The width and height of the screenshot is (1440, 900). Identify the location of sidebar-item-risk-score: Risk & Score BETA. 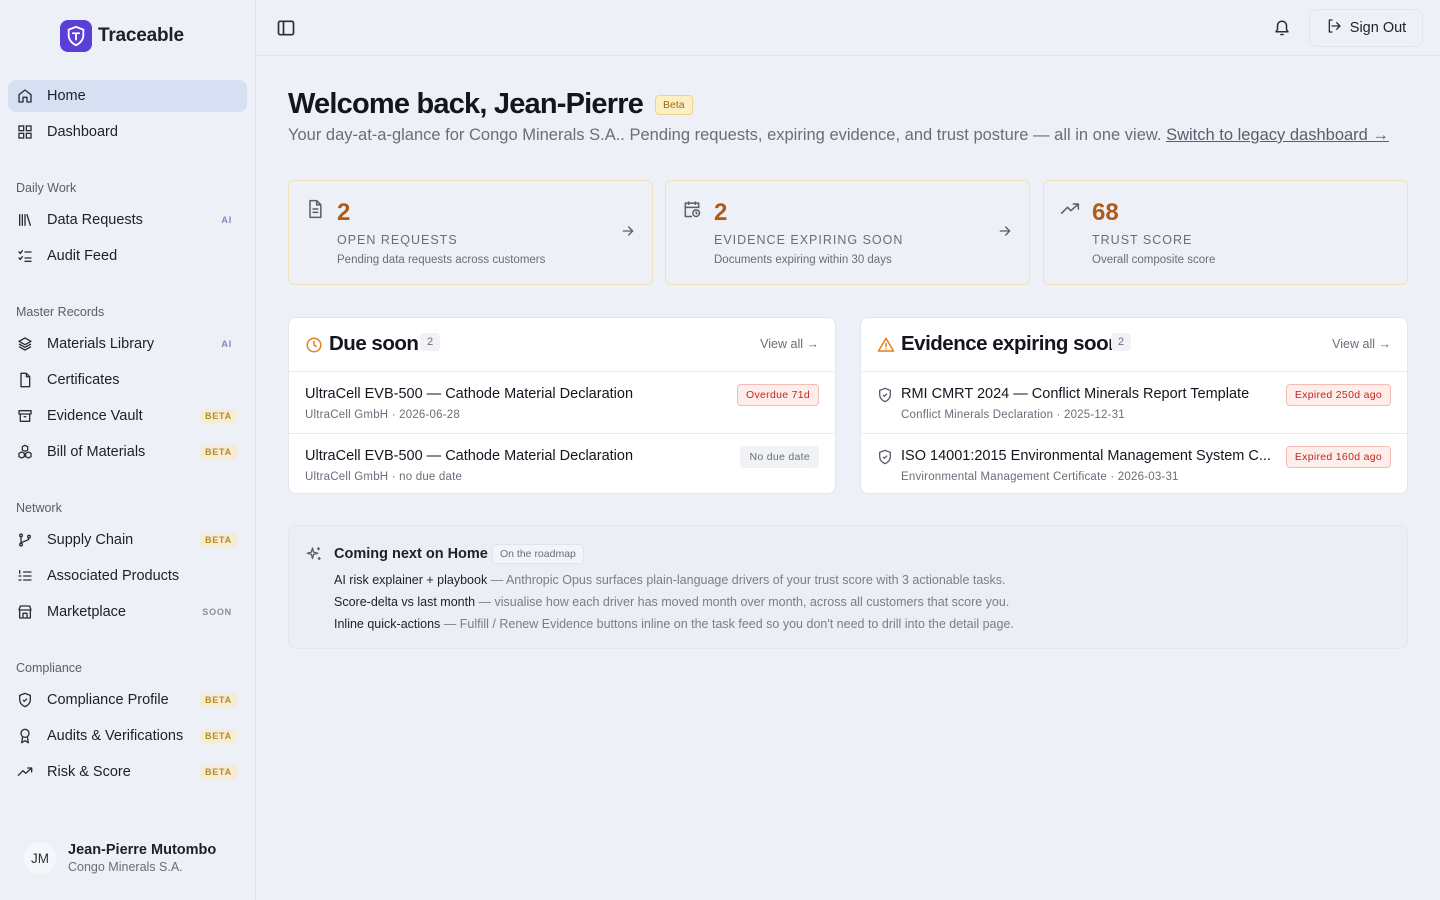
(127, 772).